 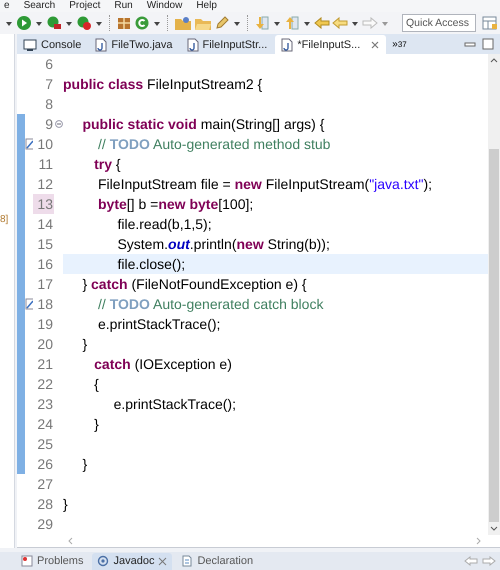 What do you see at coordinates (45, 304) in the screenshot?
I see `line-number: 18` at bounding box center [45, 304].